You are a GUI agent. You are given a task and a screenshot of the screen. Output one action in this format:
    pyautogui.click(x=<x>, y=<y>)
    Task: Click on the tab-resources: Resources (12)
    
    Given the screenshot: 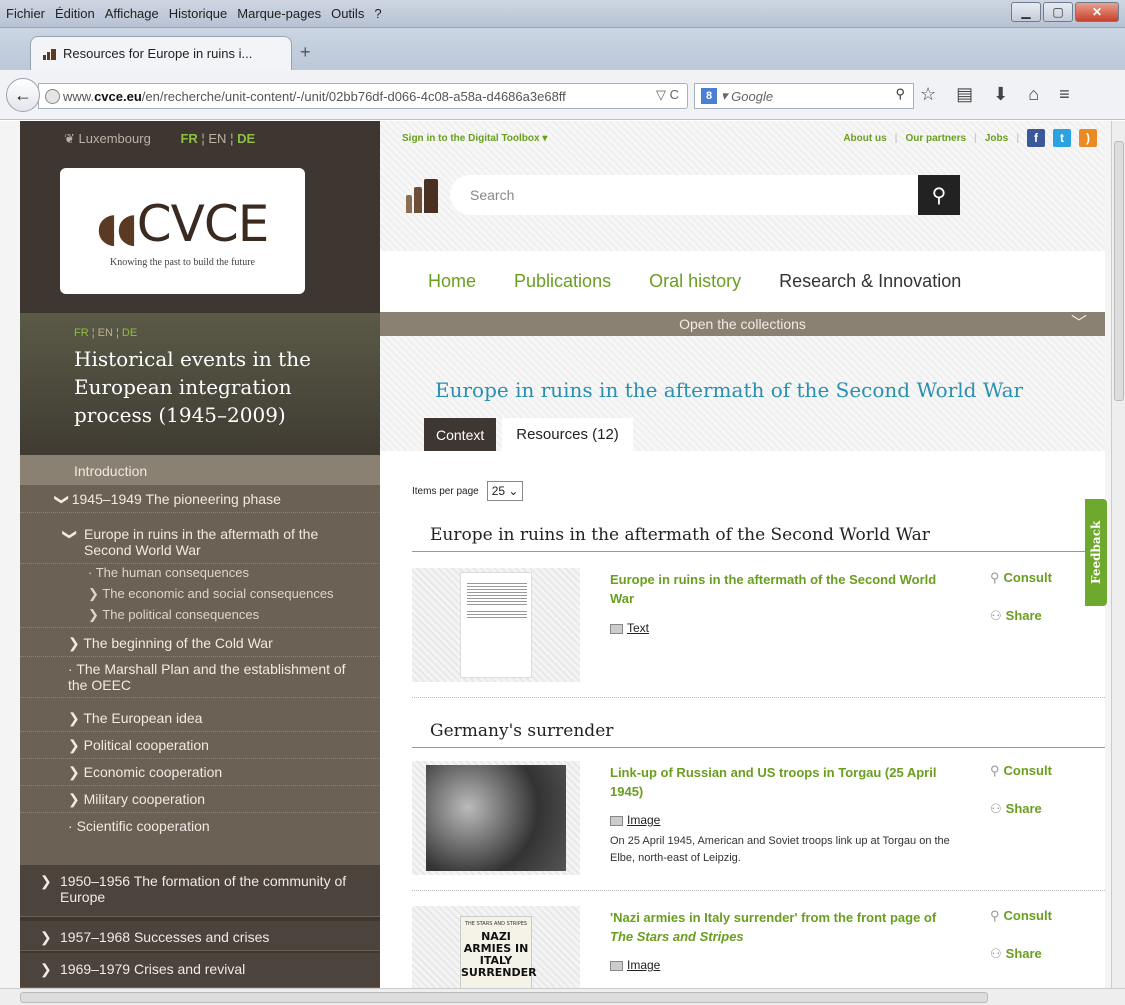 What is the action you would take?
    pyautogui.click(x=567, y=434)
    